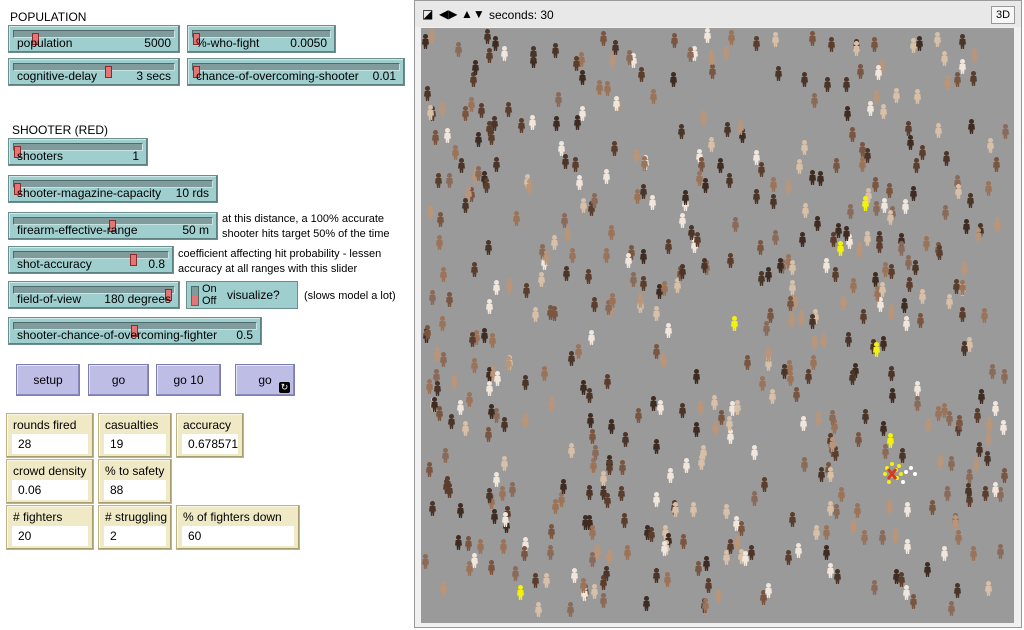  What do you see at coordinates (94, 295) in the screenshot?
I see `field-of-view-slider: field-of-view 180 degrees` at bounding box center [94, 295].